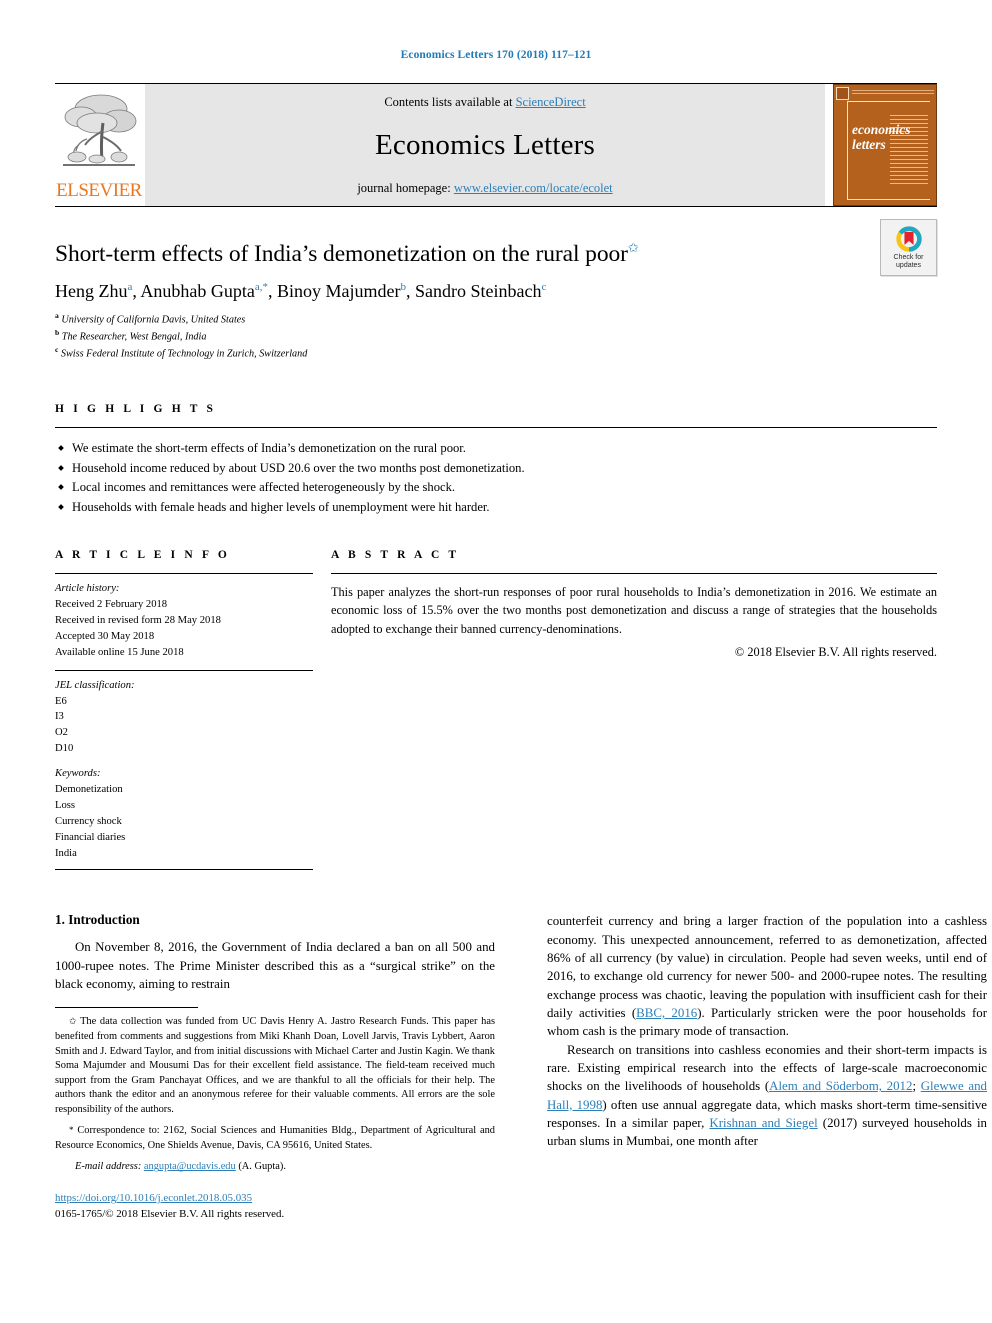 This screenshot has height=1323, width=992. What do you see at coordinates (633, 247) in the screenshot?
I see `title-footnote-marker: ✩` at bounding box center [633, 247].